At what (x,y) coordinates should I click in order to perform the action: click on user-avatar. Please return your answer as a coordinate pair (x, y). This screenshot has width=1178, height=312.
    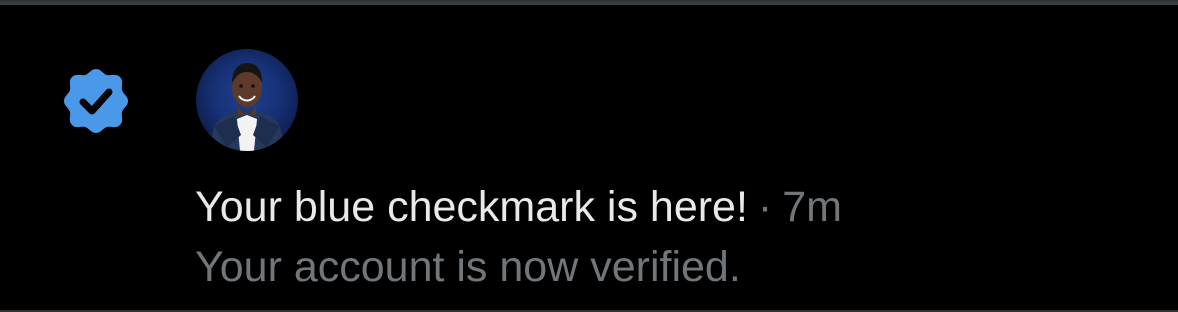
    Looking at the image, I should click on (247, 100).